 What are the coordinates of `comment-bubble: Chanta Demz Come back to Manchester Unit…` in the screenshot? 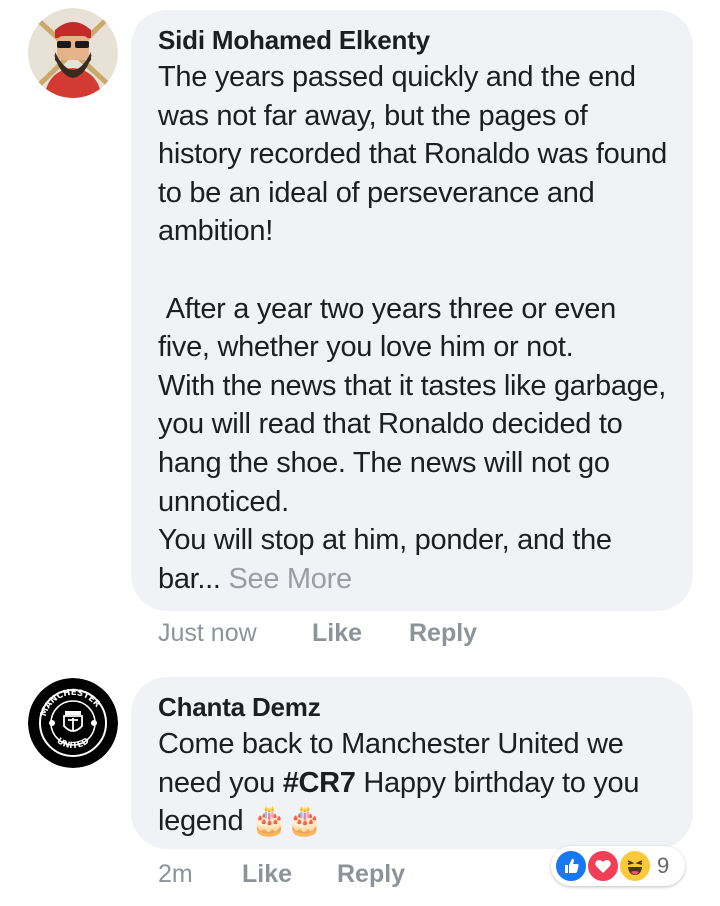 It's located at (412, 763).